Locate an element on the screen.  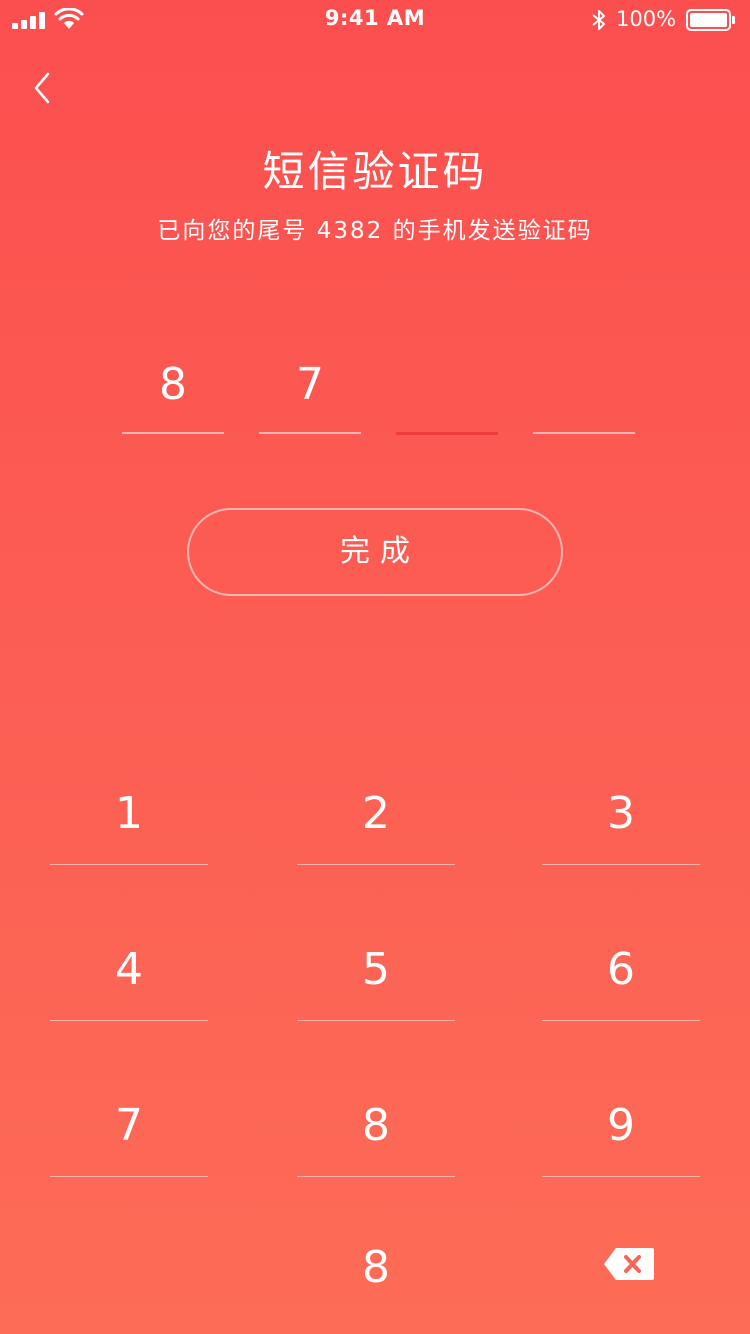
back-button is located at coordinates (44, 88).